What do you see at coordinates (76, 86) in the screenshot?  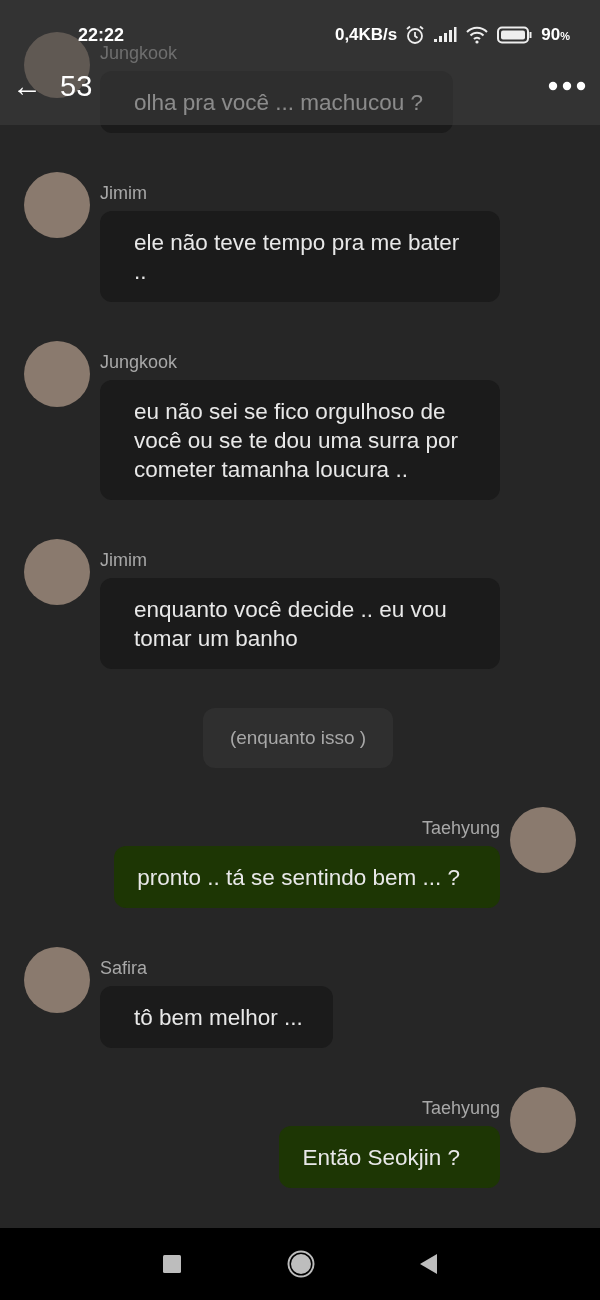 I see `message-count: 53` at bounding box center [76, 86].